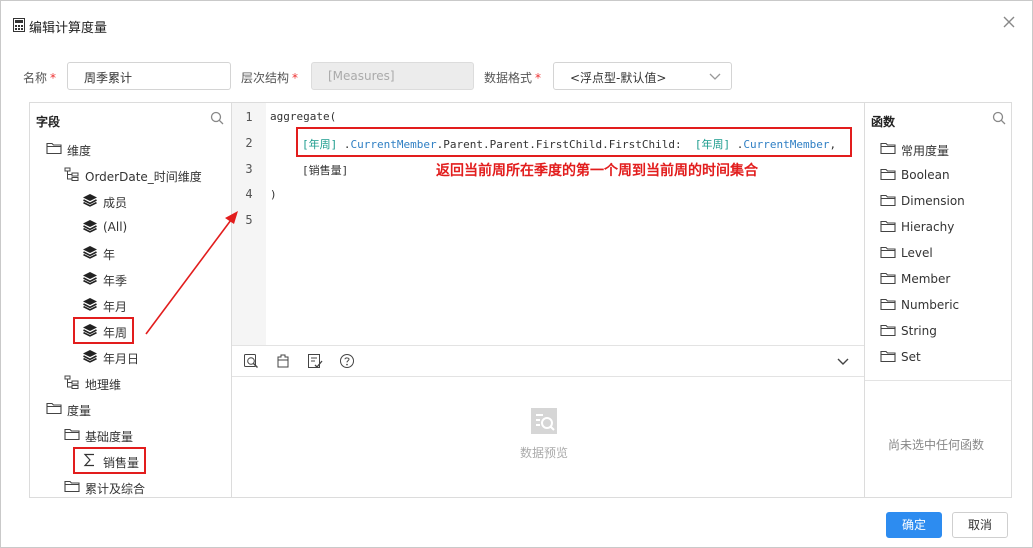 This screenshot has height=548, width=1033. I want to click on annotation-arrow, so click(191, 273).